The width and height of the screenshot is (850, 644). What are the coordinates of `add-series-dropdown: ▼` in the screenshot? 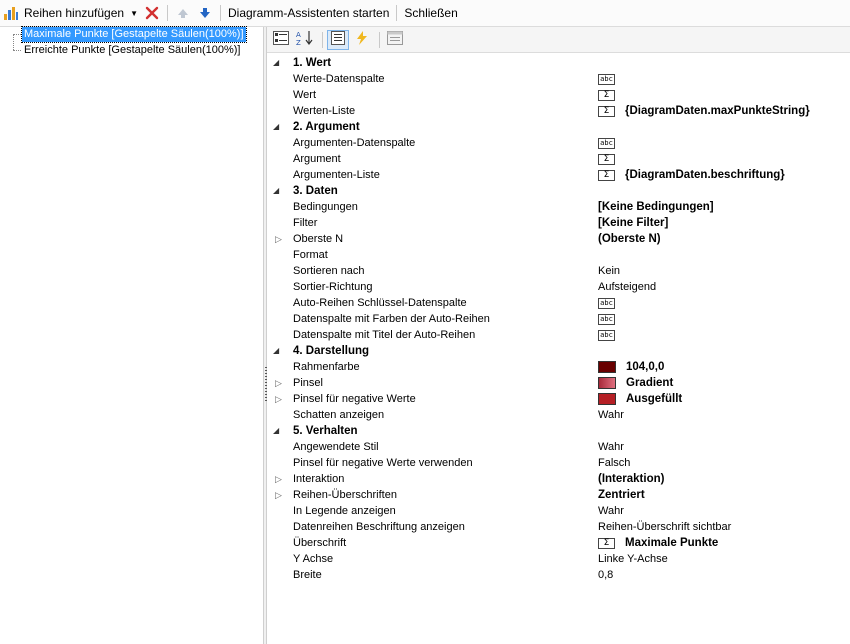 It's located at (134, 13).